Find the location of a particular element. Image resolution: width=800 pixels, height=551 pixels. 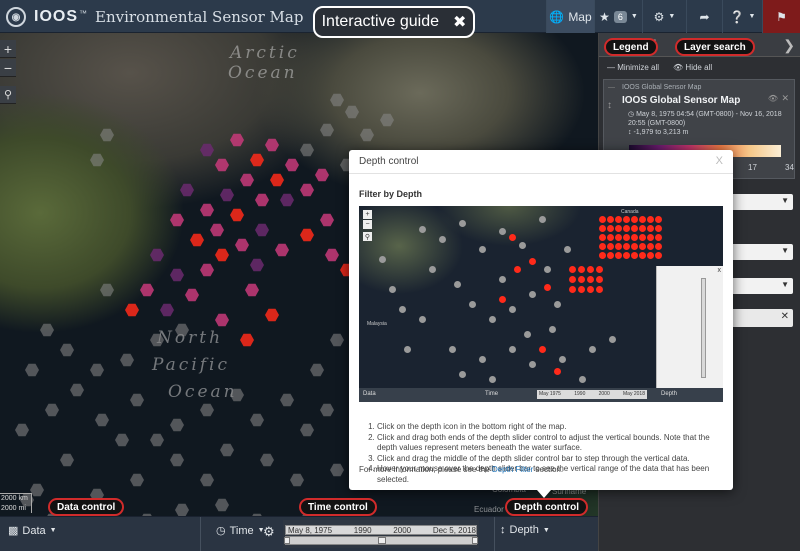

minimize-all-button: — Minimize all is located at coordinates (633, 67).